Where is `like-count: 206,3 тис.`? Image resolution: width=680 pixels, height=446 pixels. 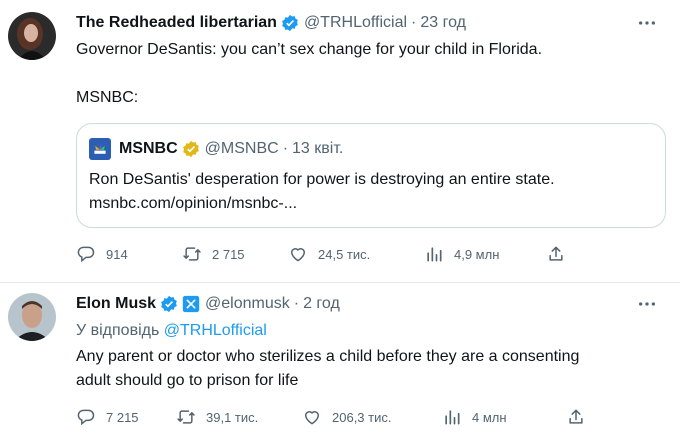 like-count: 206,3 тис. is located at coordinates (362, 417).